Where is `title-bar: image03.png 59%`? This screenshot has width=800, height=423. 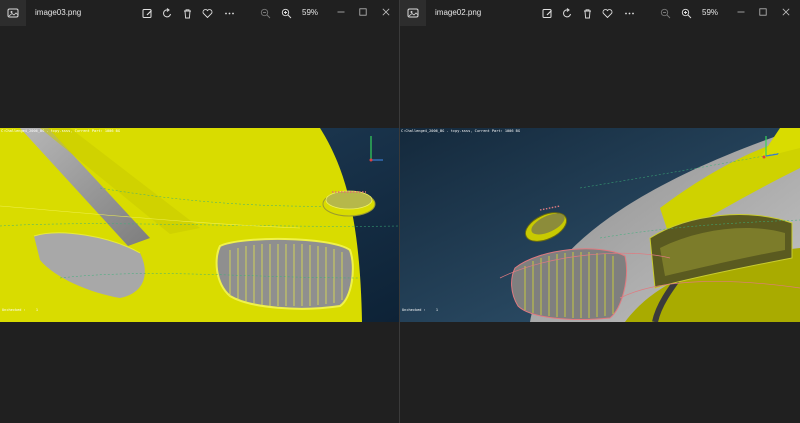
title-bar: image03.png 59% is located at coordinates (199, 13).